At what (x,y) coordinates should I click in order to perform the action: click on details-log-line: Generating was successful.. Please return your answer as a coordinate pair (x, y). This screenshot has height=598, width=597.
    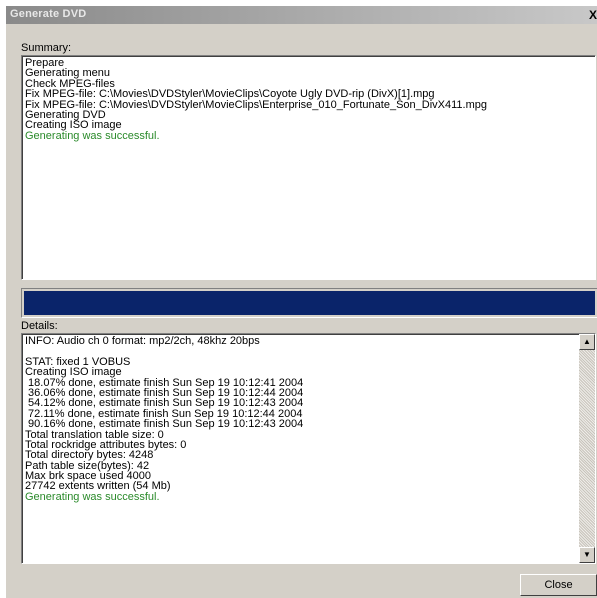
    Looking at the image, I should click on (92, 496).